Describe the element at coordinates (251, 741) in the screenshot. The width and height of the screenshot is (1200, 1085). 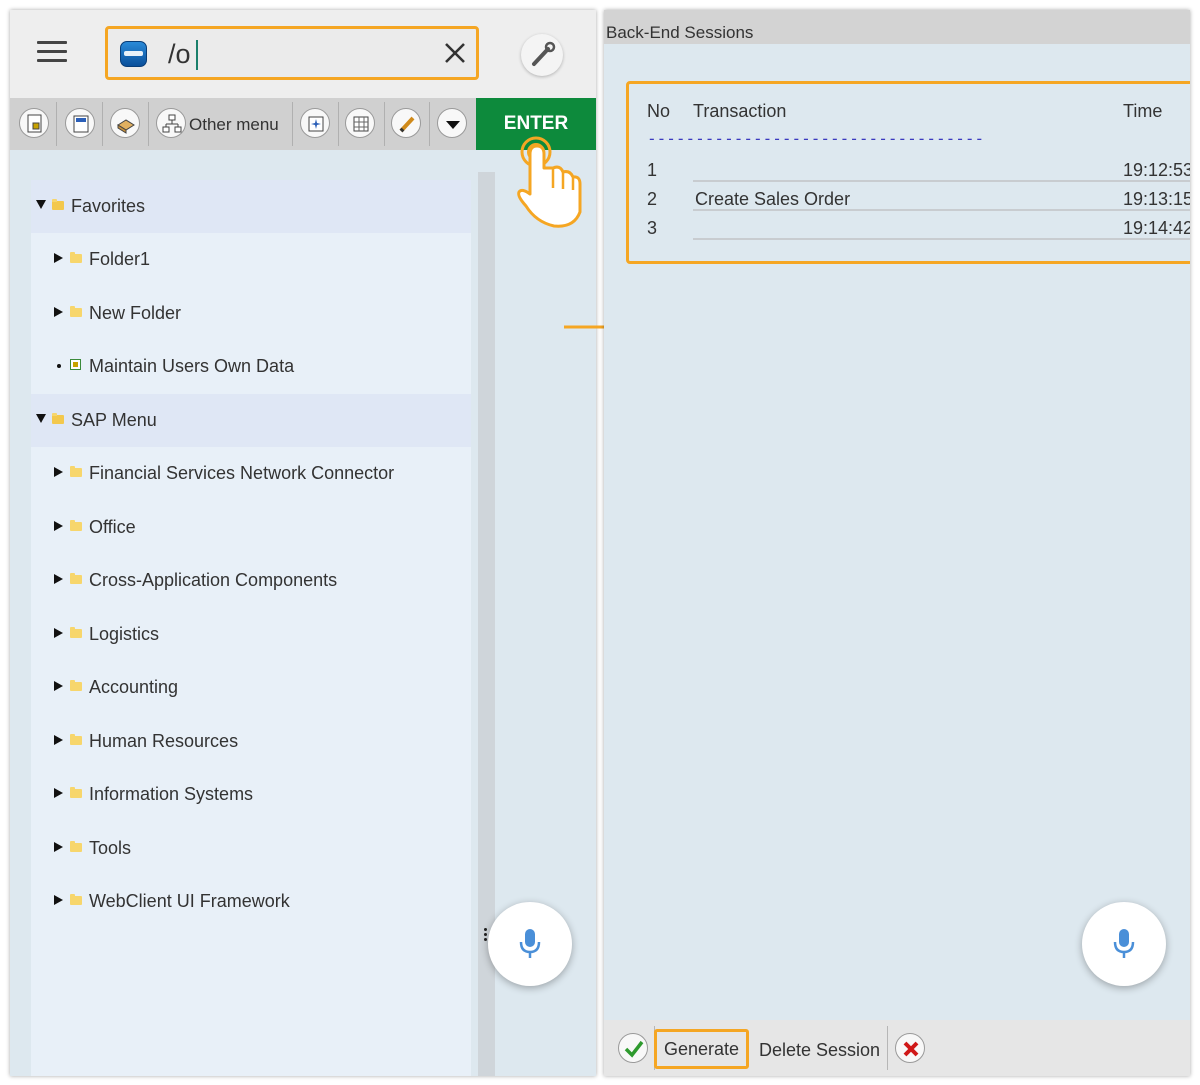
I see `tree-node-human-resources: Human Resources` at that location.